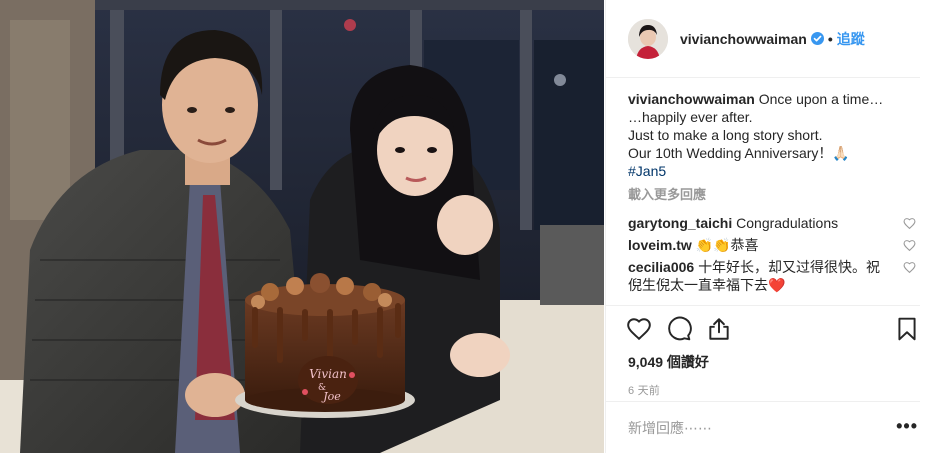 This screenshot has height=453, width=939. What do you see at coordinates (851, 39) in the screenshot?
I see `follow-button: 追蹤` at bounding box center [851, 39].